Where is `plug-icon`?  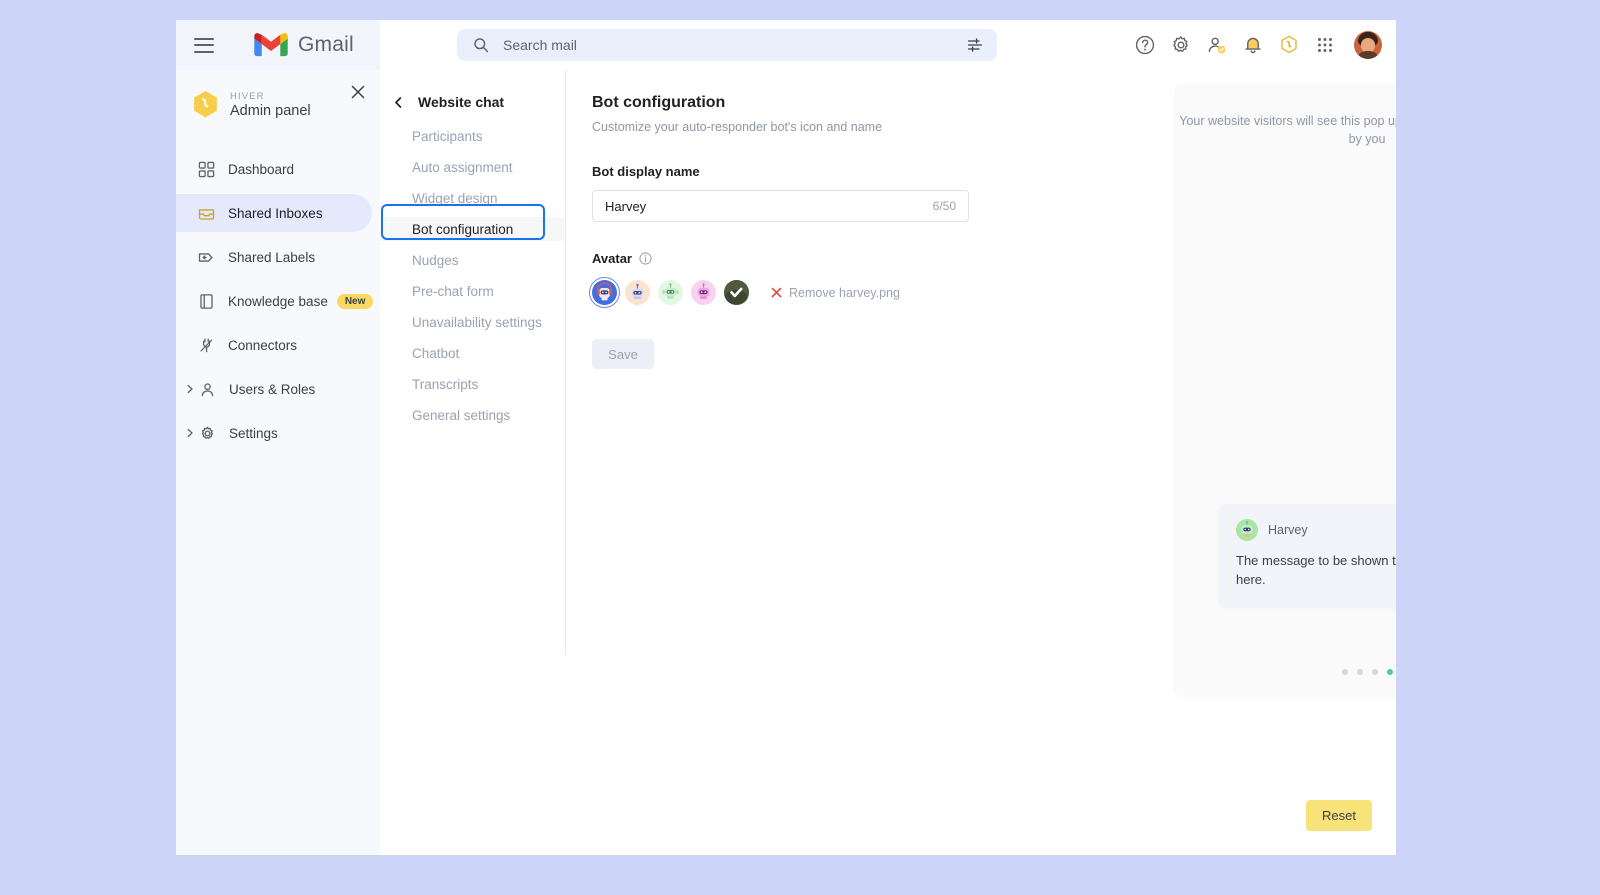 plug-icon is located at coordinates (206, 345).